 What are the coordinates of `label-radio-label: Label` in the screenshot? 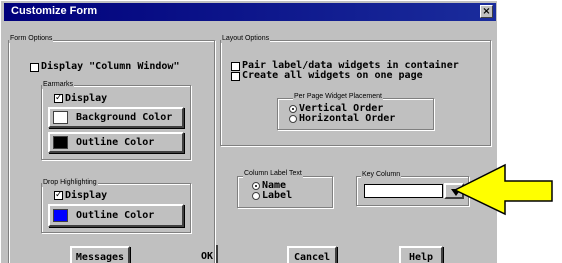 It's located at (277, 195).